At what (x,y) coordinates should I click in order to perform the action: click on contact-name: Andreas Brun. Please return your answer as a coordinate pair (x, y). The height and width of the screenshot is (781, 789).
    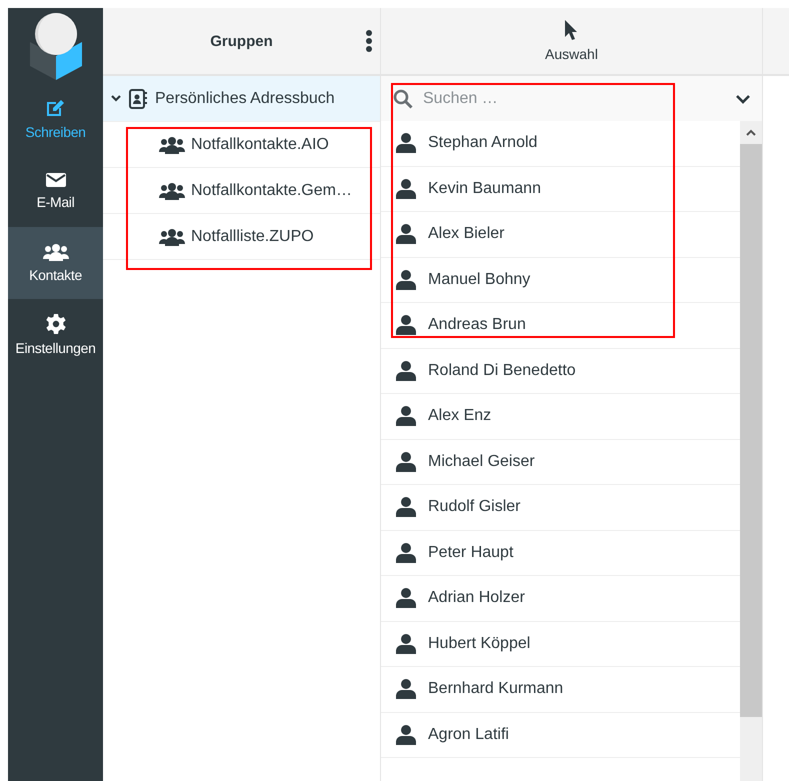
    Looking at the image, I should click on (477, 325).